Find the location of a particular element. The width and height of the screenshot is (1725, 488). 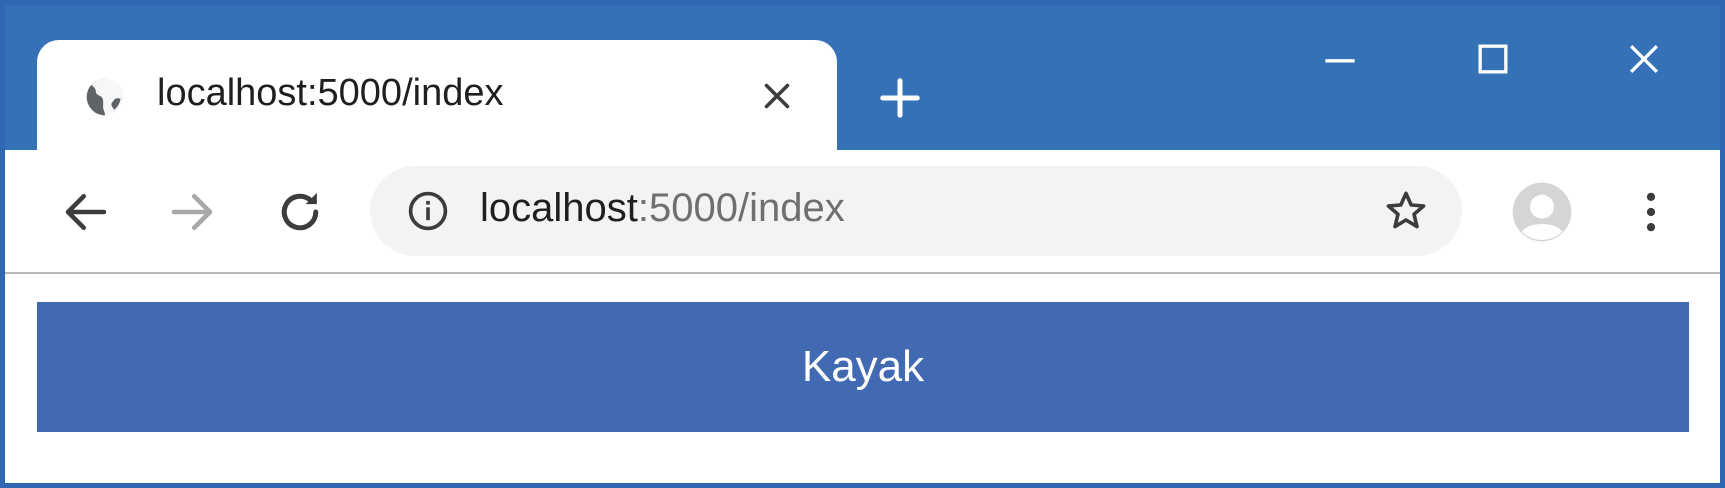

close-icon is located at coordinates (1644, 59).